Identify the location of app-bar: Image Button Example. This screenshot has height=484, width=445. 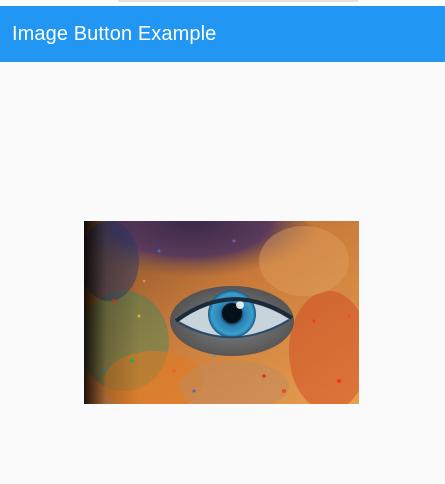
(222, 34).